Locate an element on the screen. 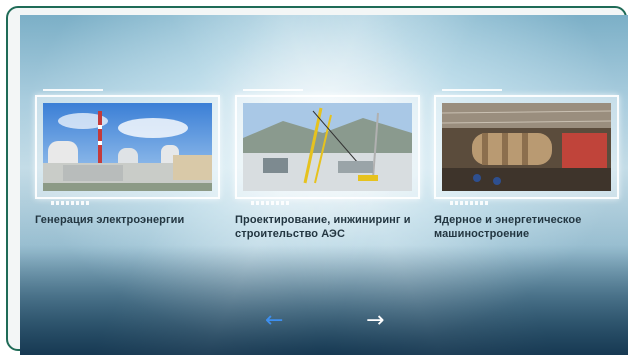 Image resolution: width=637 pixels, height=360 pixels. factory-image is located at coordinates (526, 147).